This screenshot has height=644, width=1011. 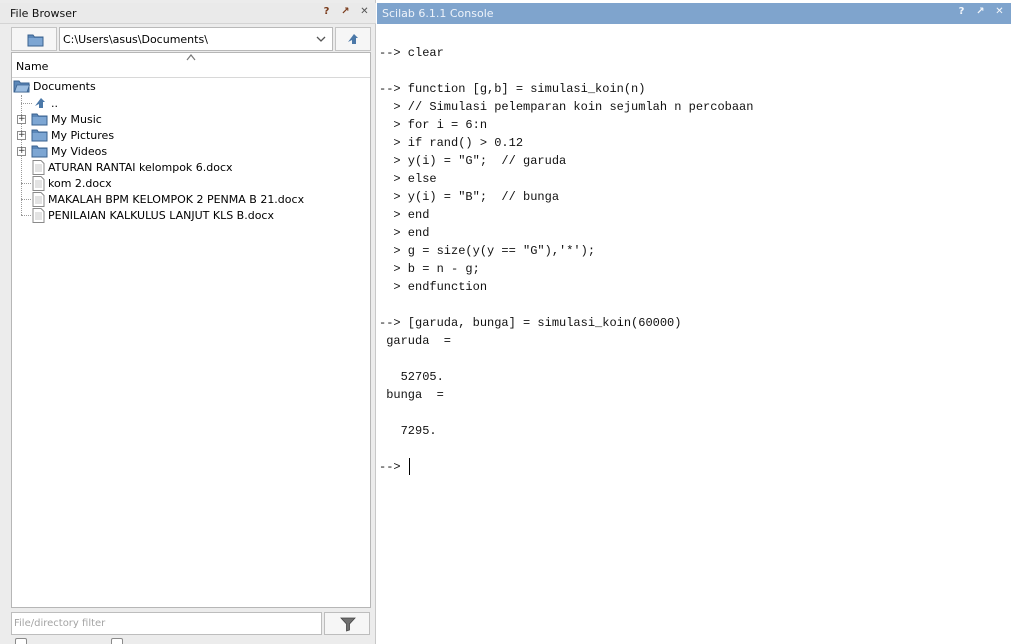 I want to click on tree-root-documents: Documents, so click(x=54, y=86).